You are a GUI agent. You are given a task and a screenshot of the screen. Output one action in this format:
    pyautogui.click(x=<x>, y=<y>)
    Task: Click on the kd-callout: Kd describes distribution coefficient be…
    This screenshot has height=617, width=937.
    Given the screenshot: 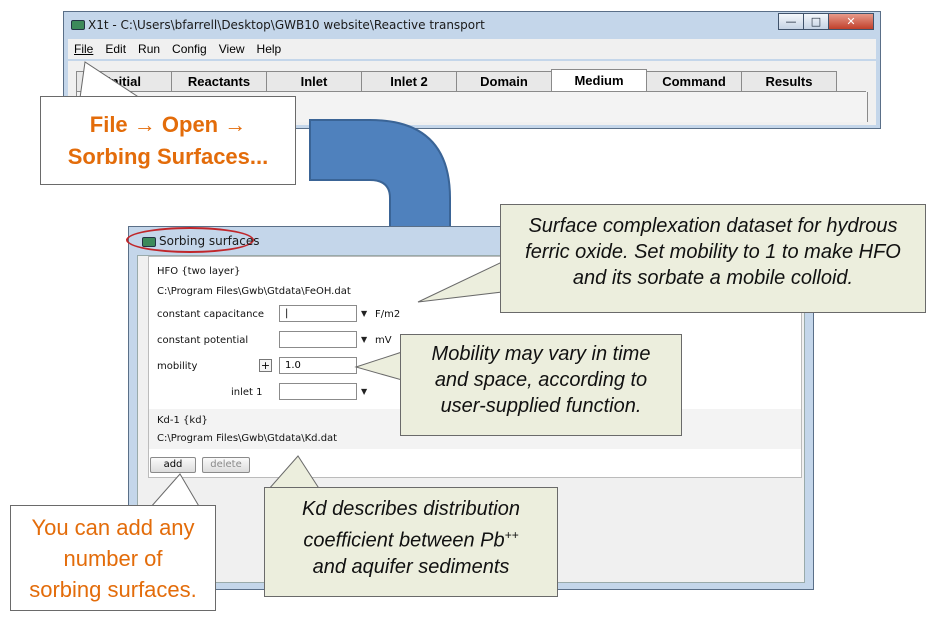 What is the action you would take?
    pyautogui.click(x=411, y=542)
    